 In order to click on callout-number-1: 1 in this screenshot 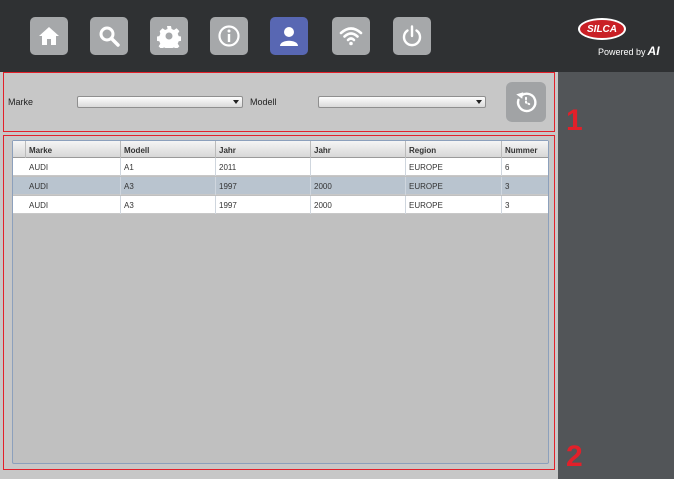, I will do `click(574, 120)`.